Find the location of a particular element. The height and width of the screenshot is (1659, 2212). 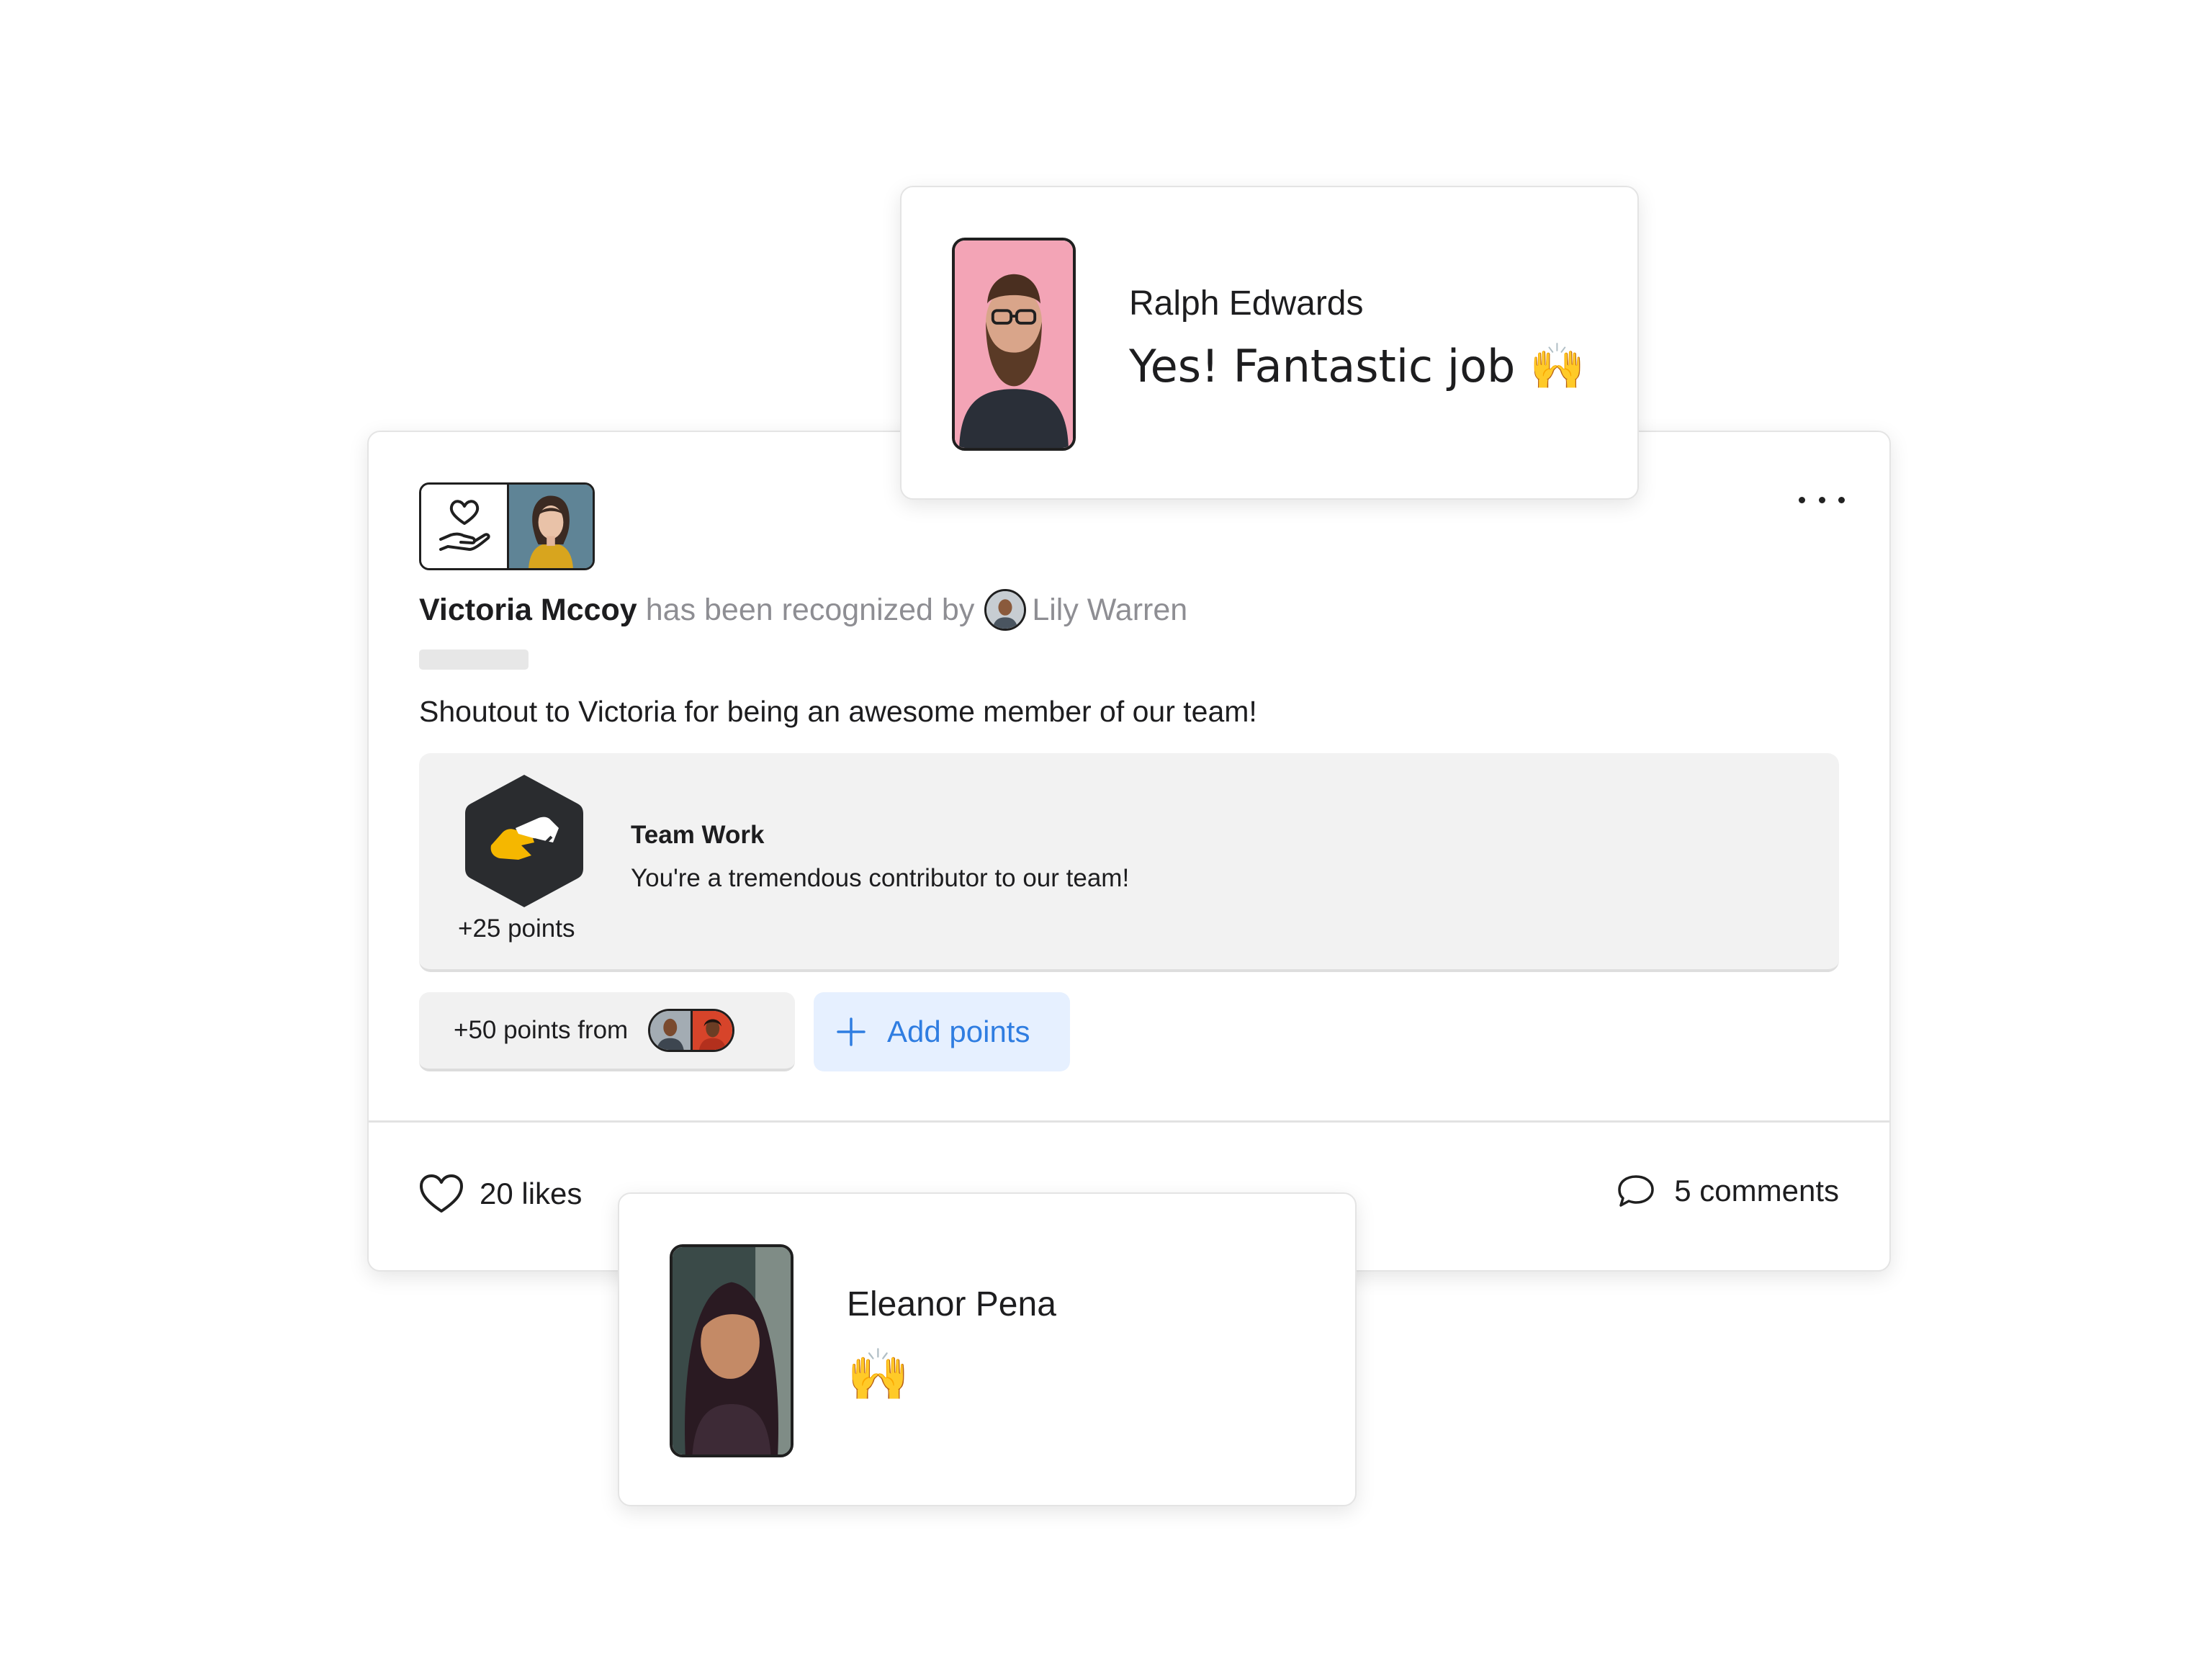

extra-points-chip: +50 points from is located at coordinates (607, 1031).